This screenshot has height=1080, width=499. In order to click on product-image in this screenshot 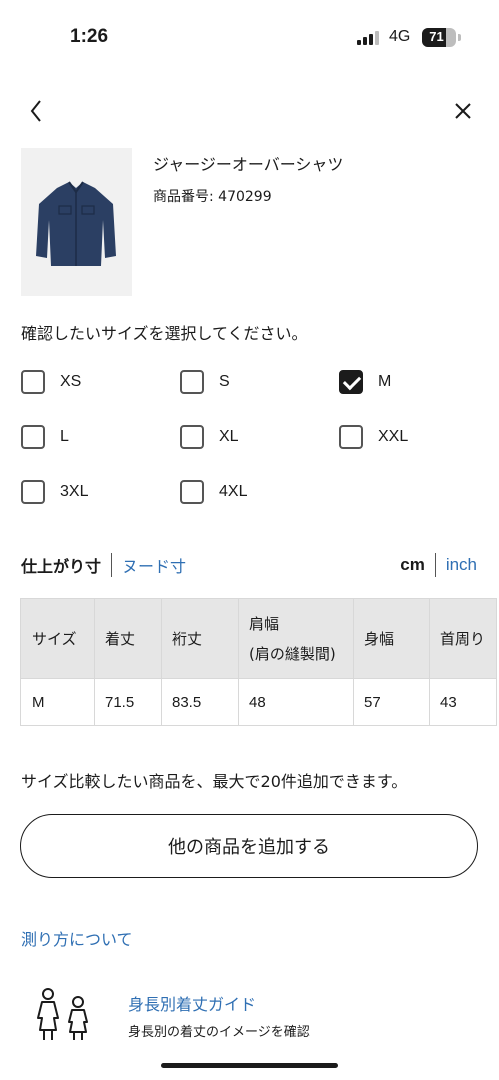, I will do `click(76, 222)`.